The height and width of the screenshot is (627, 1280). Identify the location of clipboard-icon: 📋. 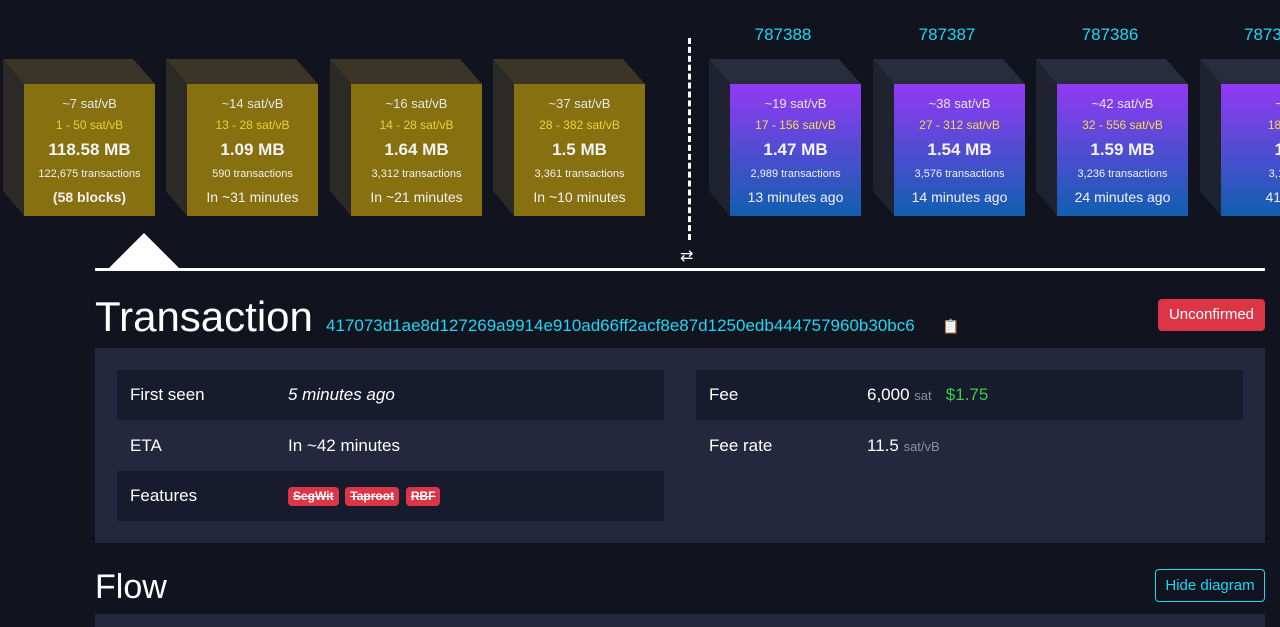
(950, 326).